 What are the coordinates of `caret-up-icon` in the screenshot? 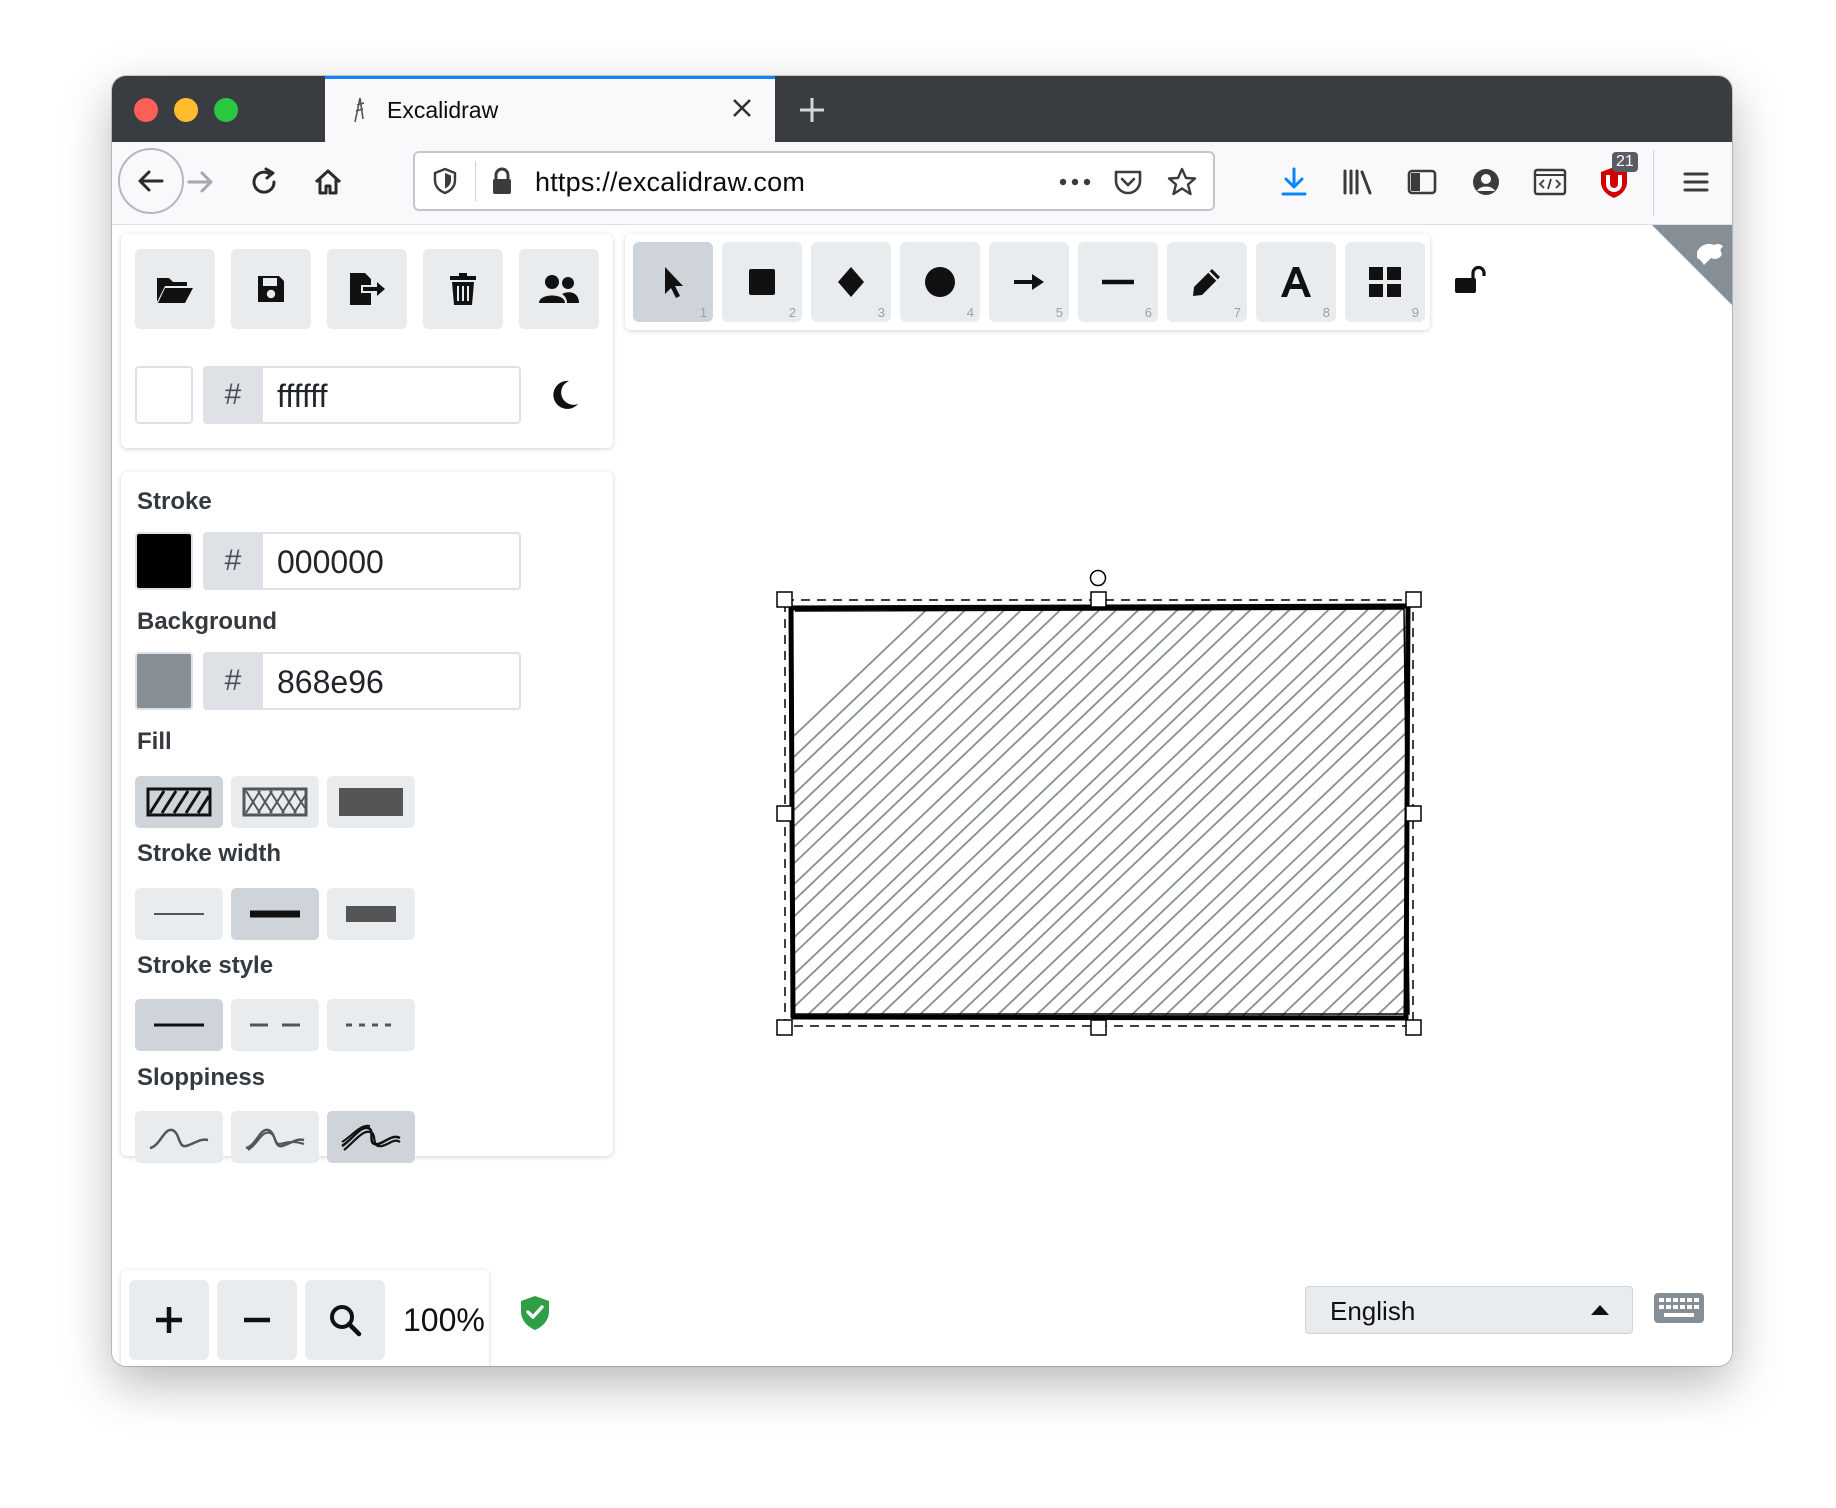 It's located at (1600, 1310).